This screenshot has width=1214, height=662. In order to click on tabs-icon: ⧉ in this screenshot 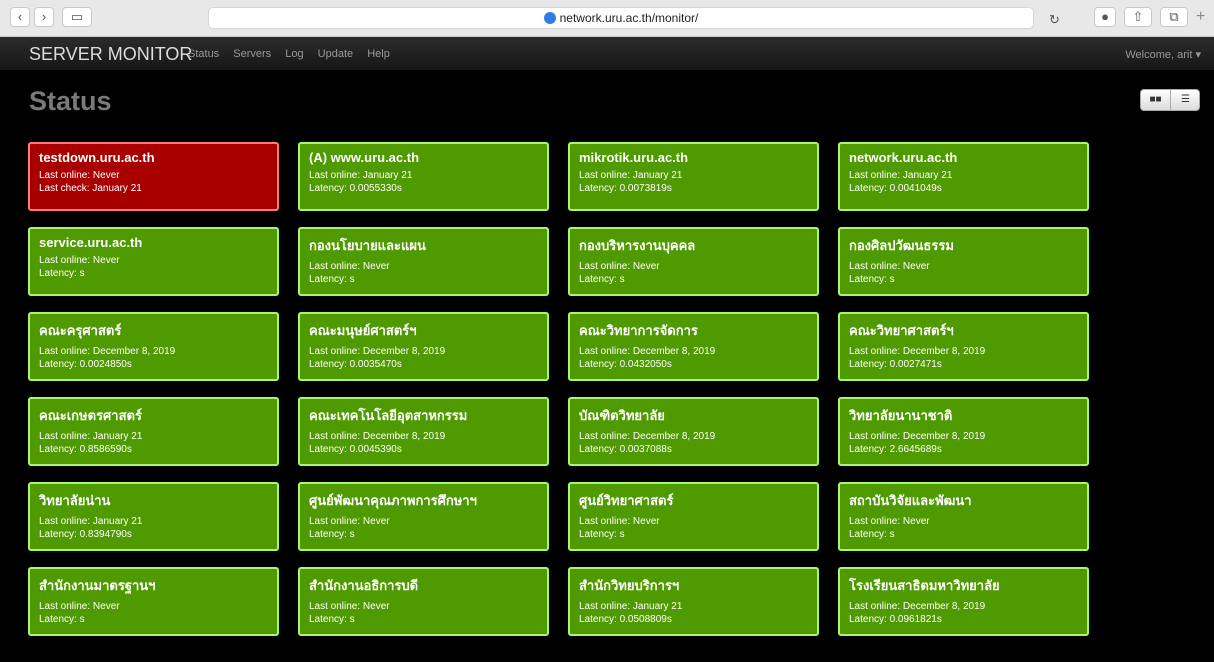, I will do `click(1174, 17)`.